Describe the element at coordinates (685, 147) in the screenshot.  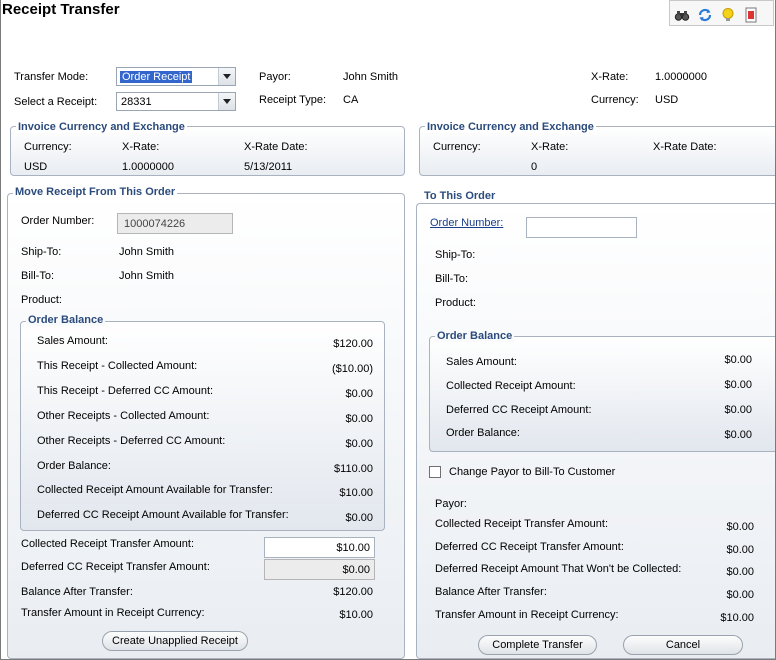
I see `right-xrate-date-label: X-Rate Date:` at that location.